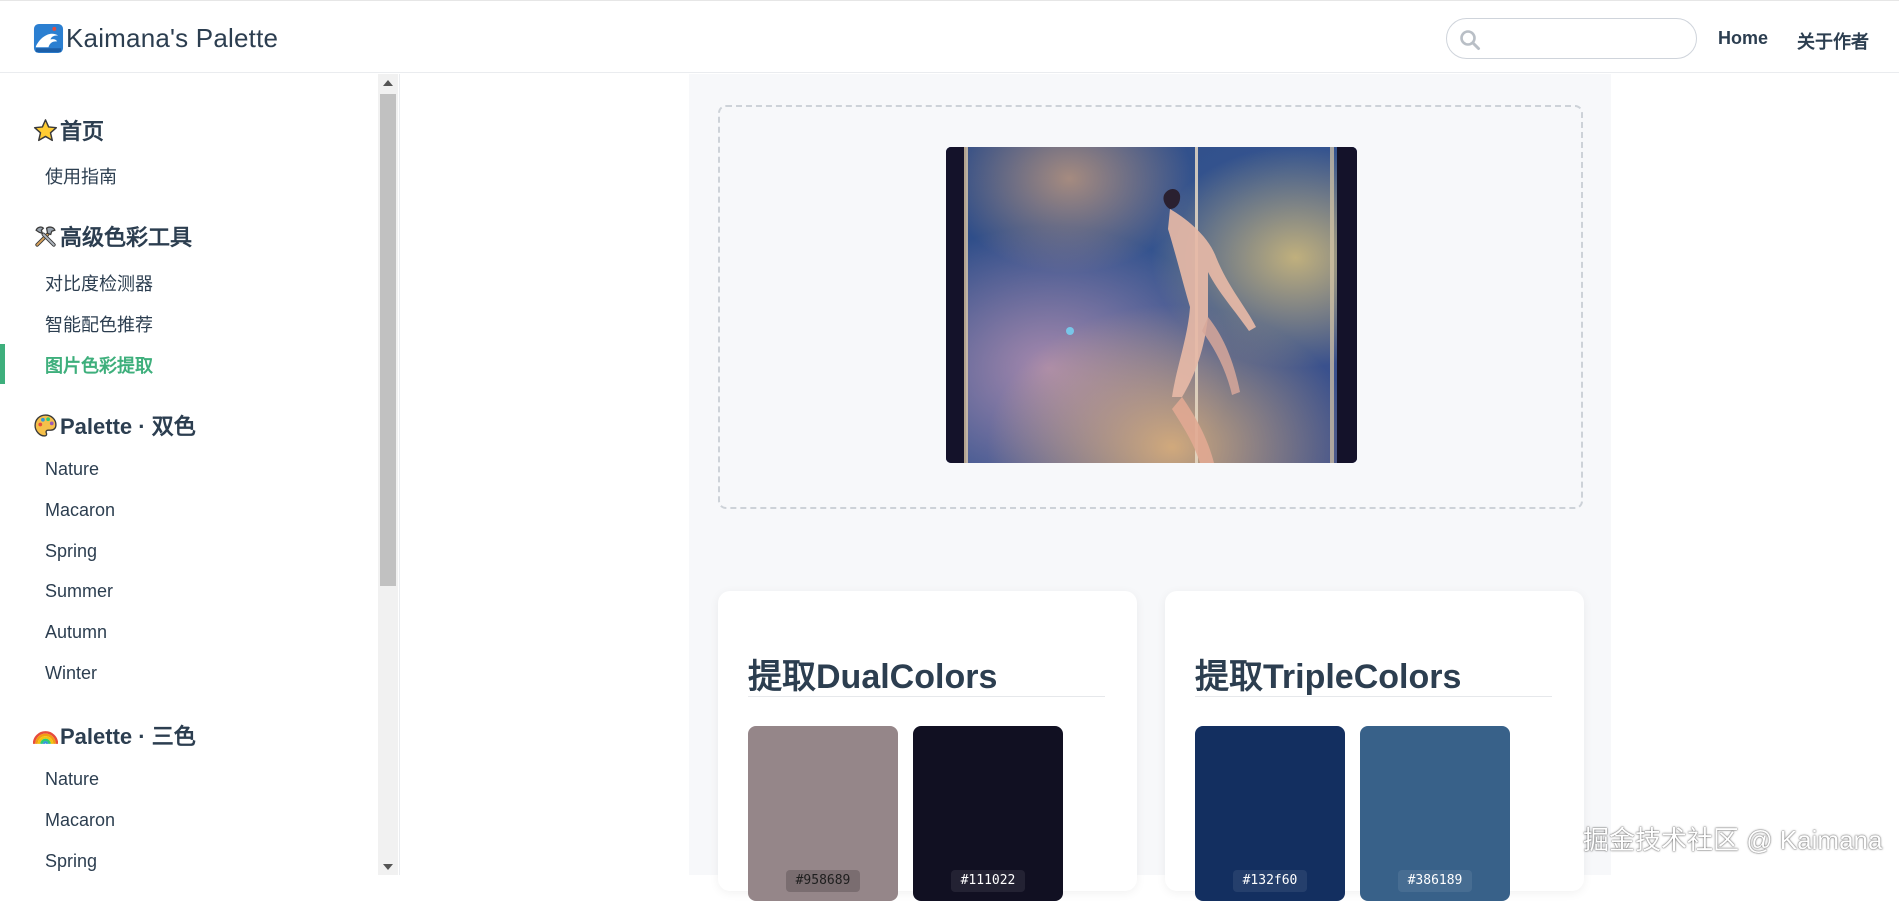  What do you see at coordinates (1374, 746) in the screenshot?
I see `triple-colors-card: 提取TripleColors #132f60 #386189` at bounding box center [1374, 746].